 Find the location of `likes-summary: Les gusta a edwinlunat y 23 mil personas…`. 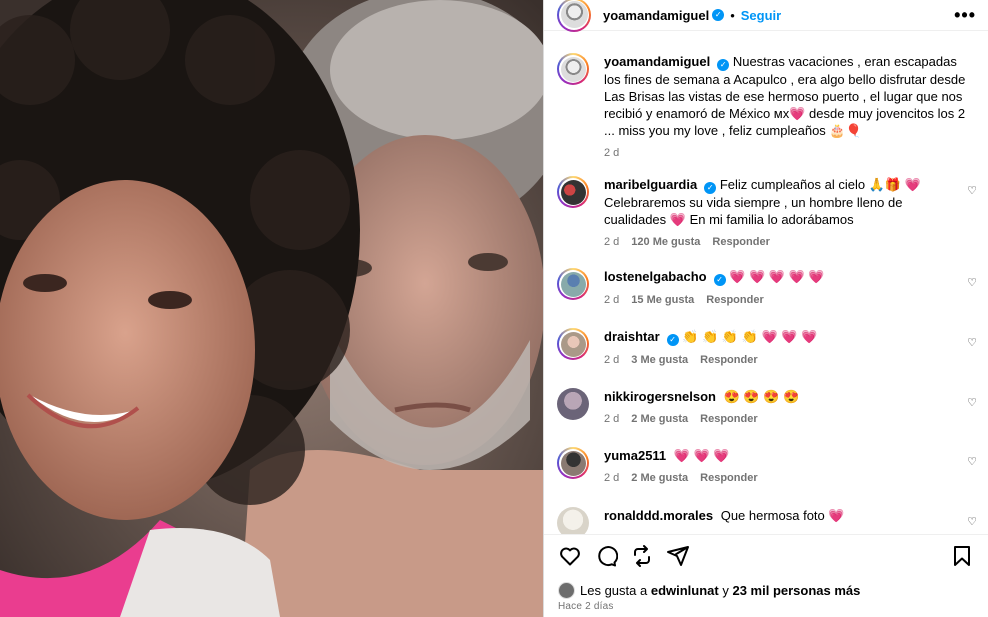

likes-summary: Les gusta a edwinlunat y 23 mil personas… is located at coordinates (709, 590).